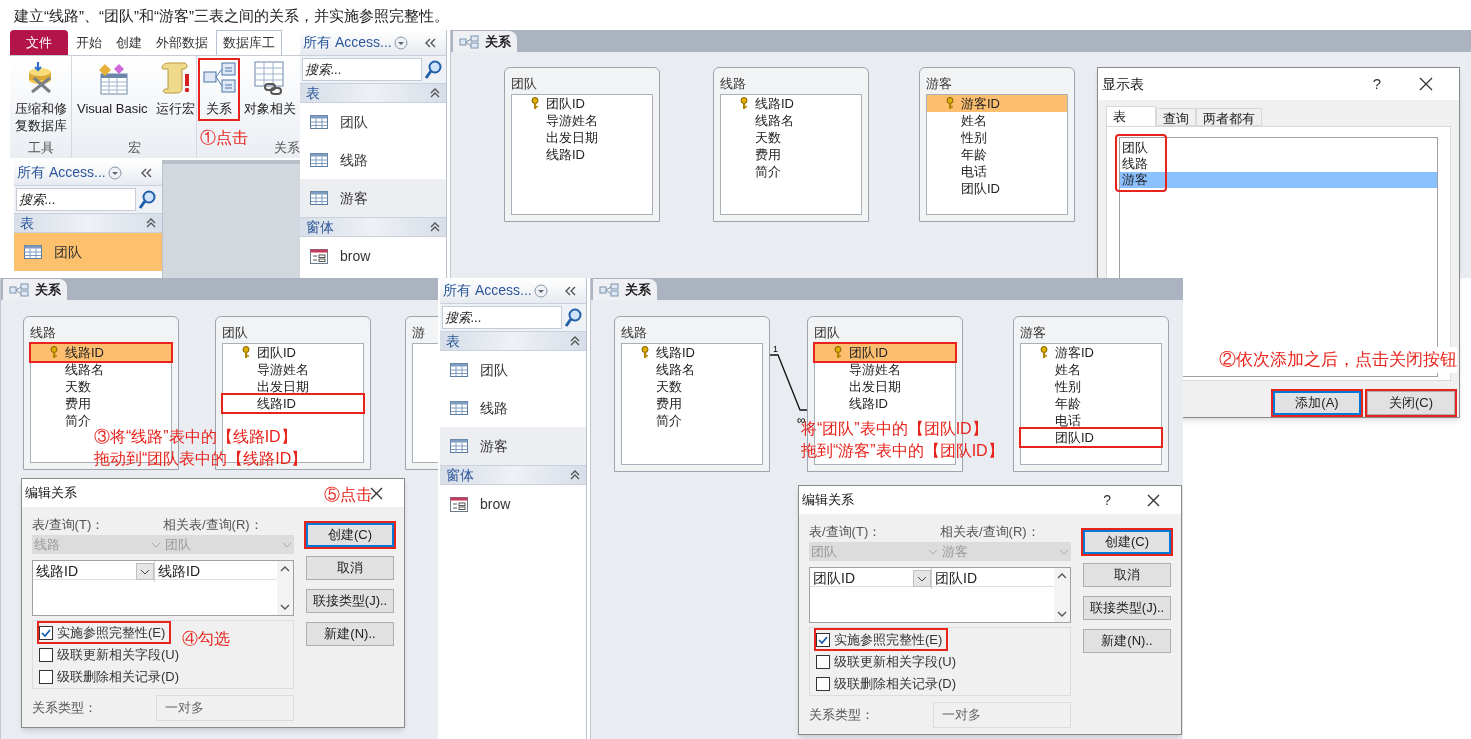 Image resolution: width=1471 pixels, height=739 pixels. I want to click on dialog-button: 添加(A), so click(1317, 403).